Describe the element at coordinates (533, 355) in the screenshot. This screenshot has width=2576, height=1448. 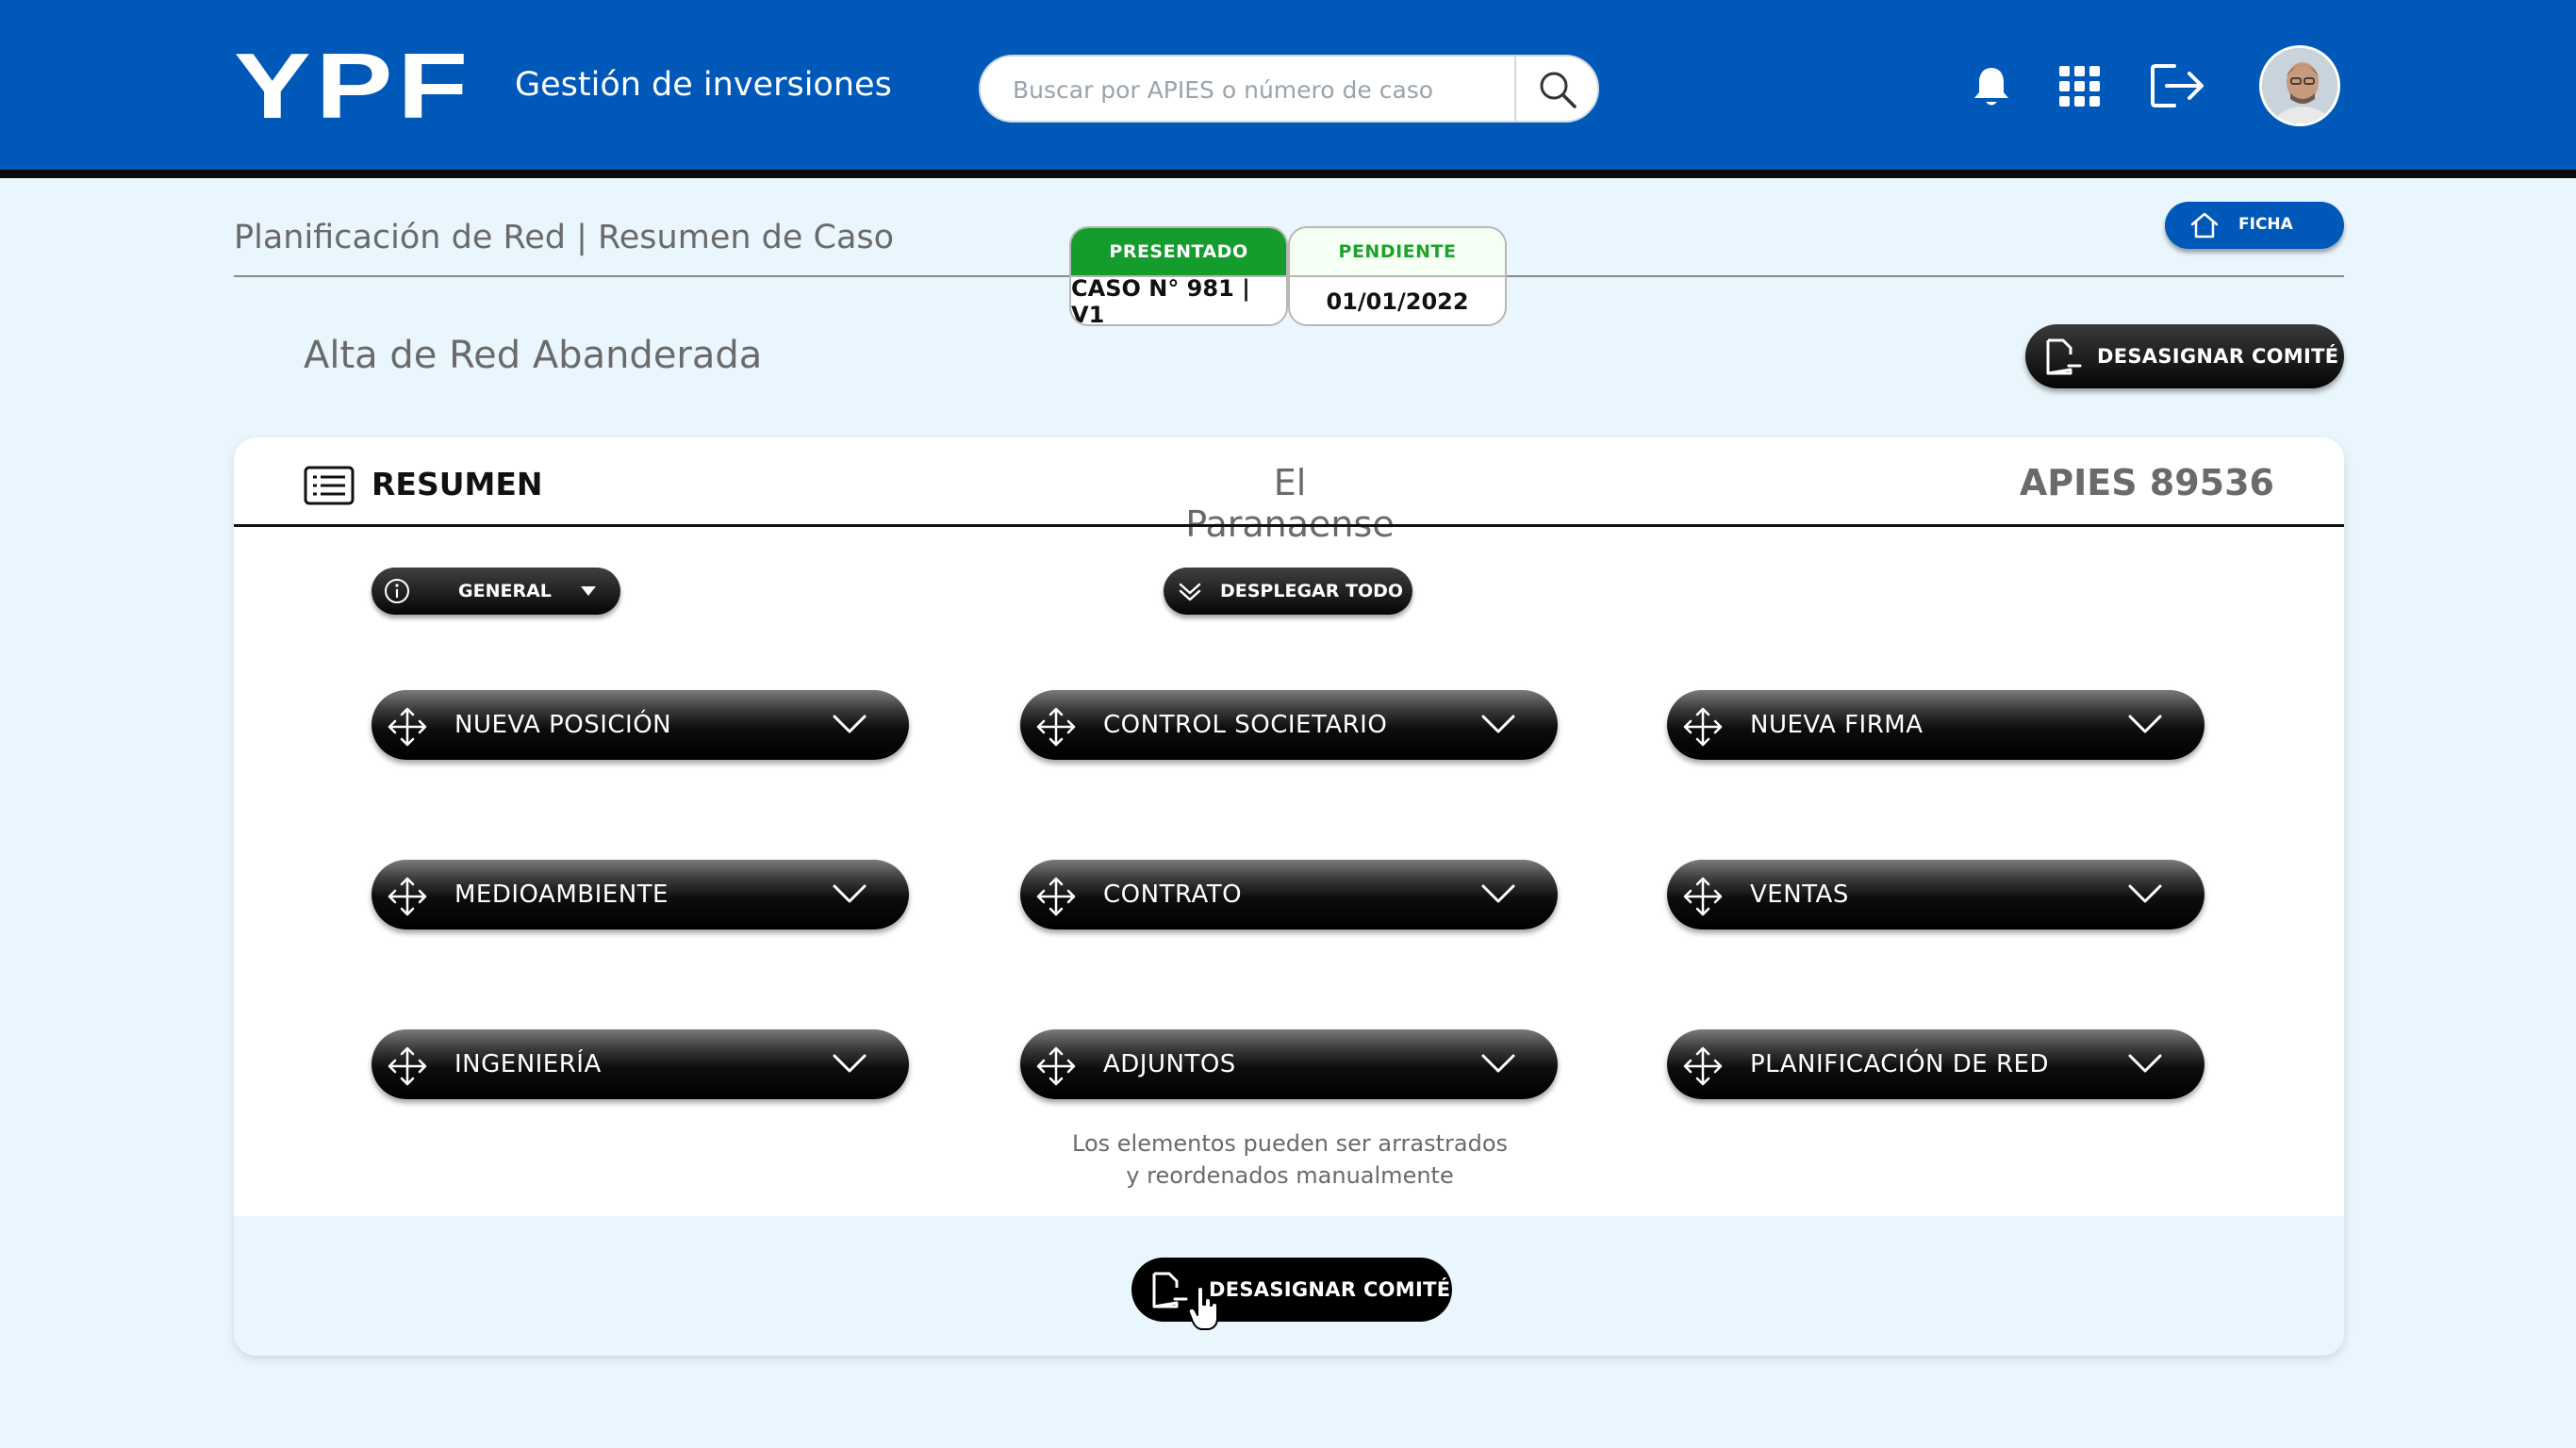
I see `case-title: Alta de Red Abanderada` at that location.